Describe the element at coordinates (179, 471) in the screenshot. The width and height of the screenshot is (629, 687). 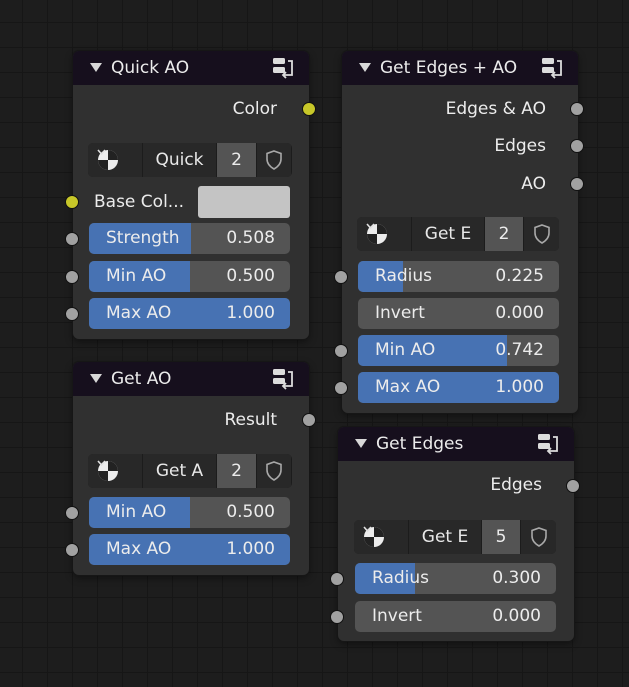
I see `selector-name: Get A` at that location.